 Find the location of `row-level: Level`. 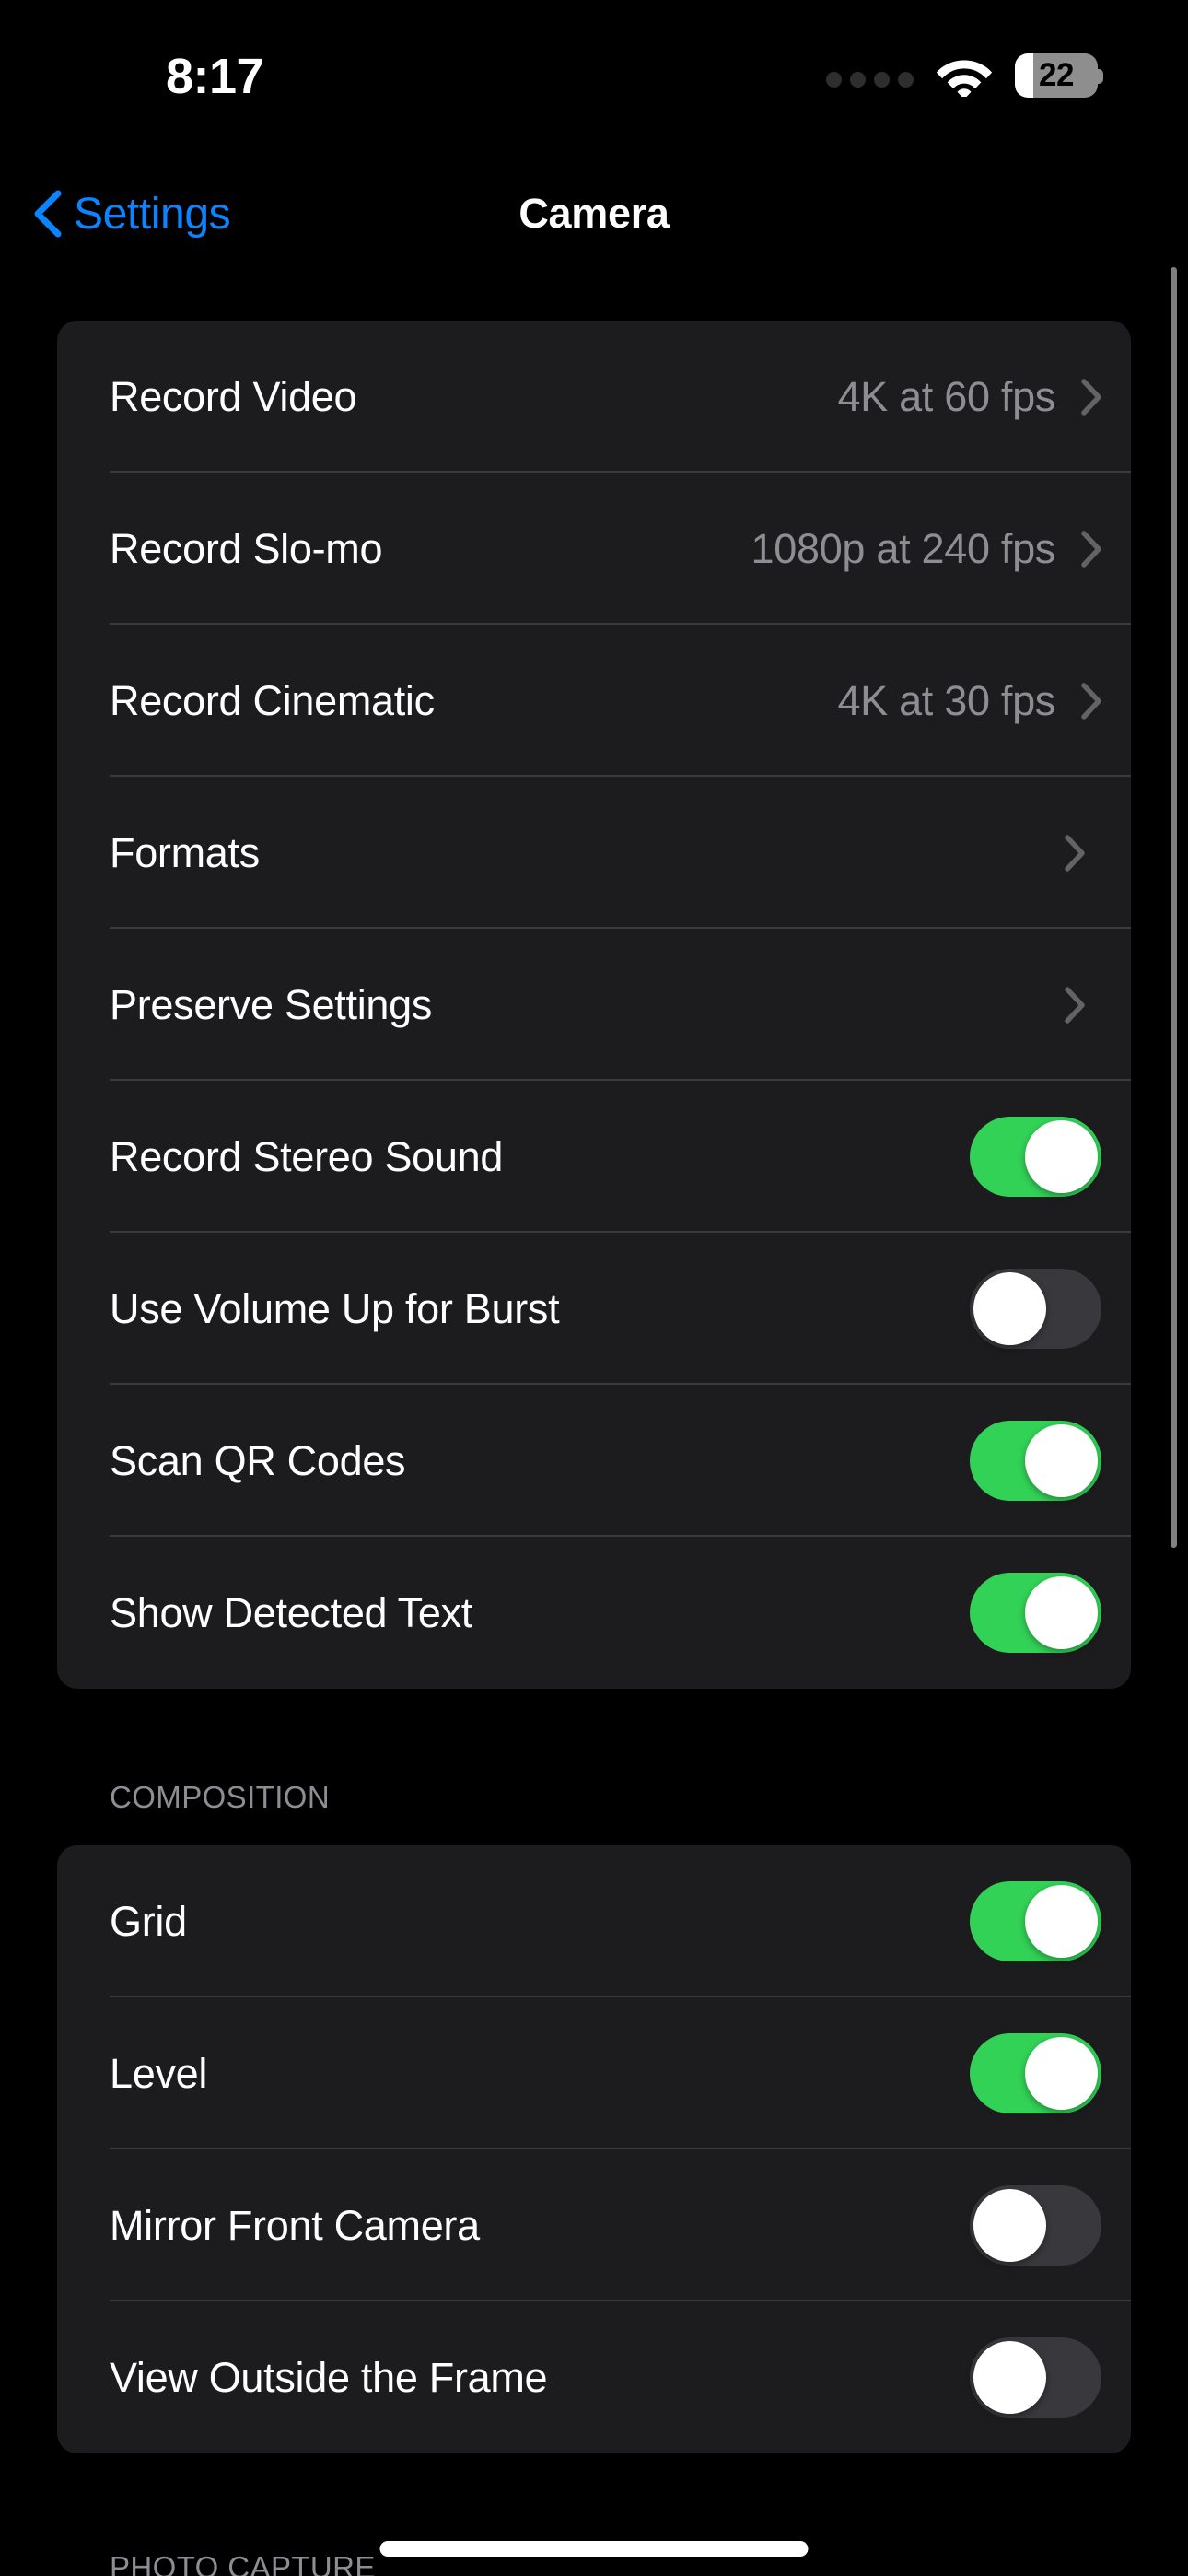

row-level: Level is located at coordinates (594, 2073).